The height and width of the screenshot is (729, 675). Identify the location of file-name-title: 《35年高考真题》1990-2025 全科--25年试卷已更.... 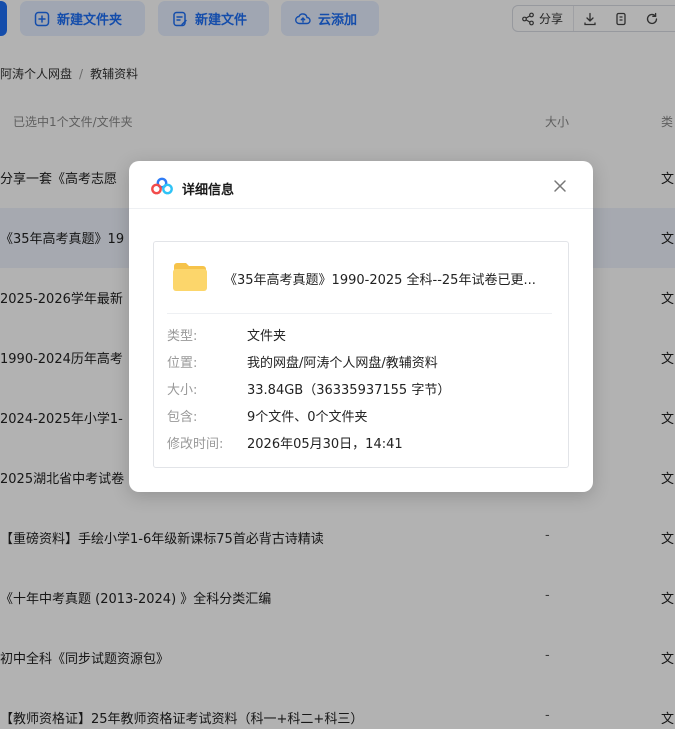
(380, 280).